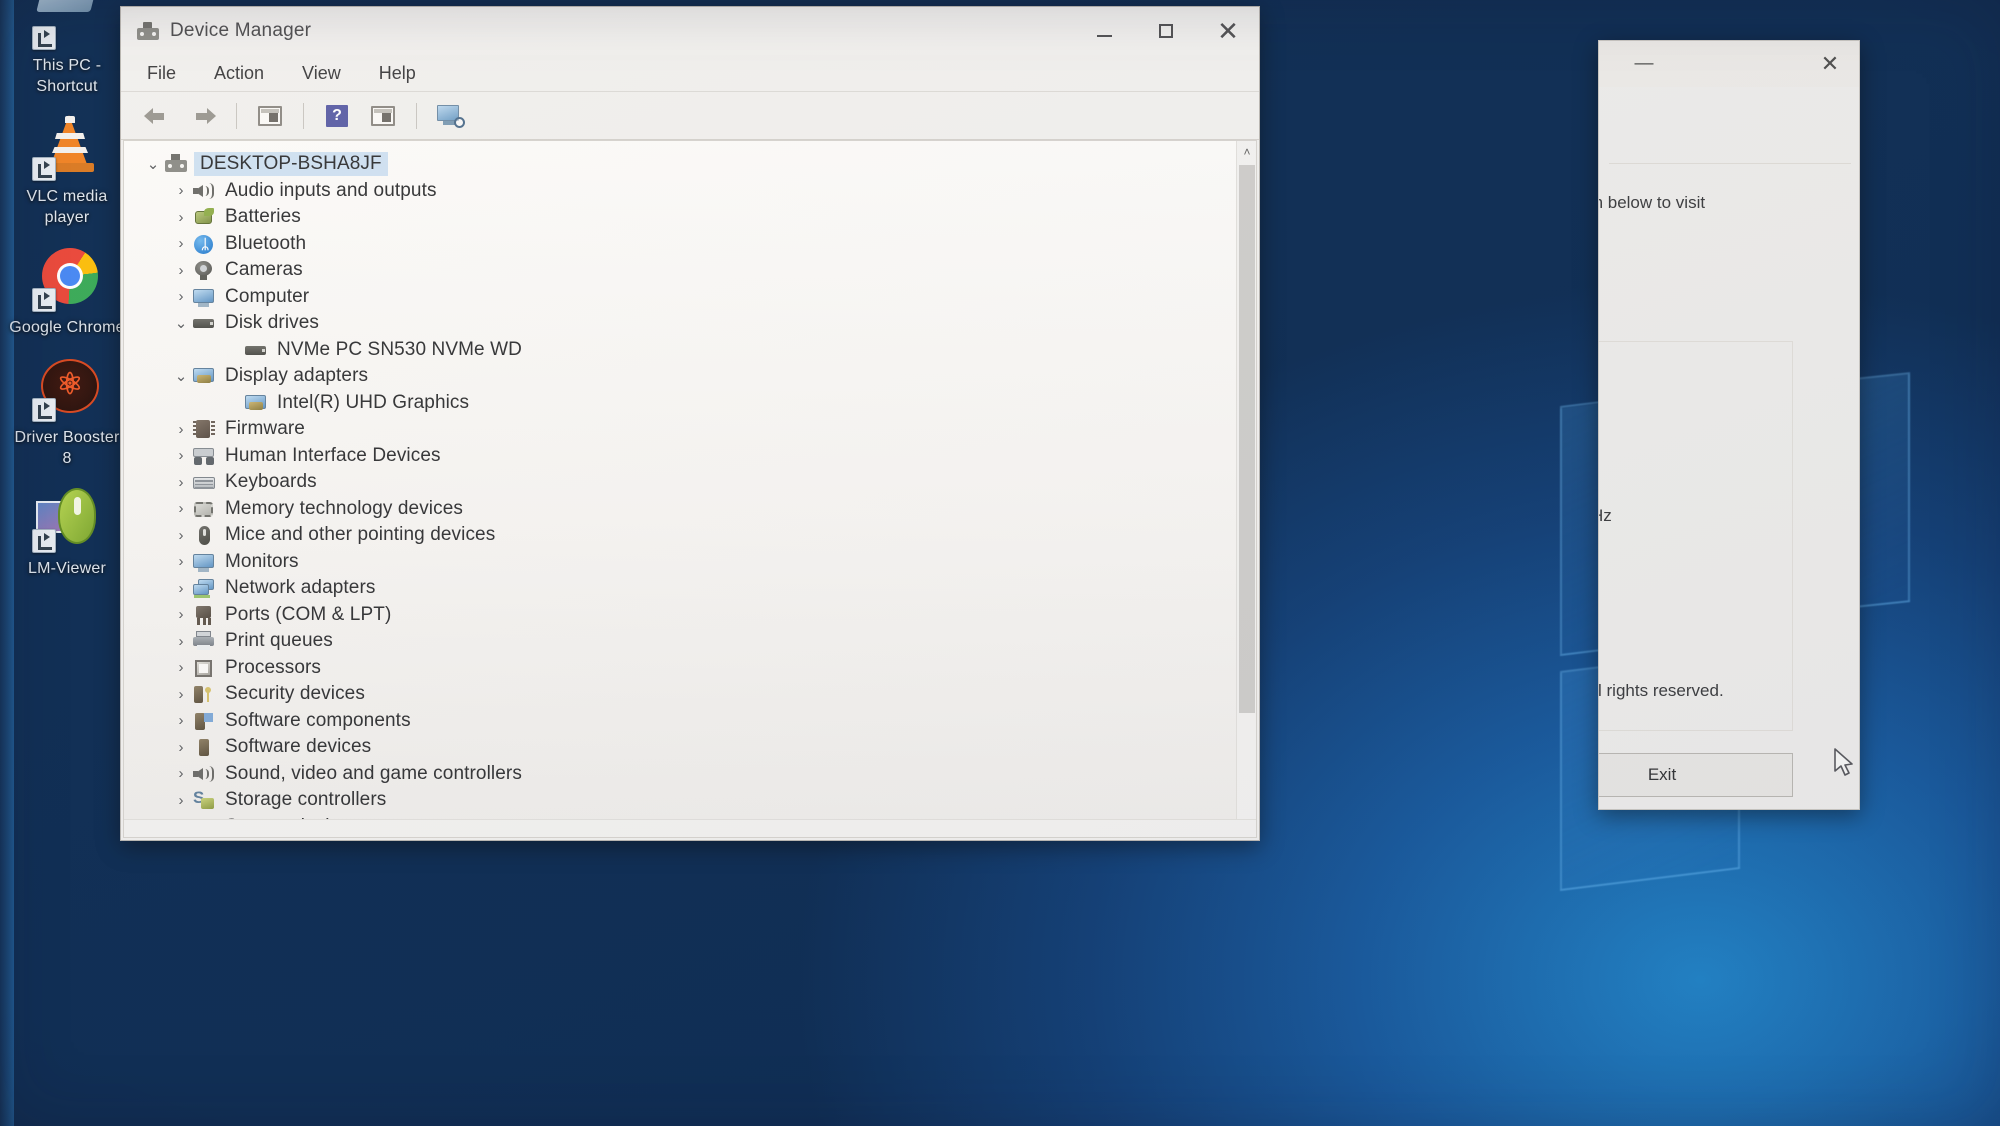 This screenshot has width=2000, height=1126. Describe the element at coordinates (687, 403) in the screenshot. I see `device-tree-row: Intel(R) UHD Graphics` at that location.